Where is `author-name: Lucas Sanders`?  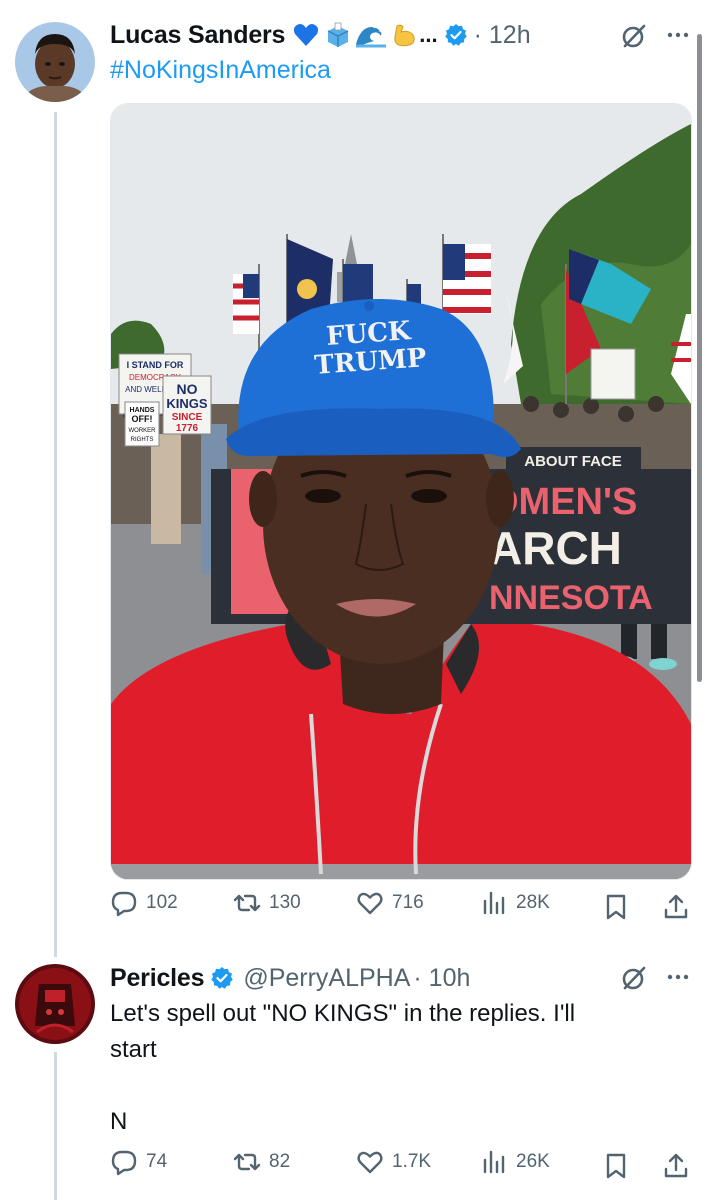 author-name: Lucas Sanders is located at coordinates (197, 35).